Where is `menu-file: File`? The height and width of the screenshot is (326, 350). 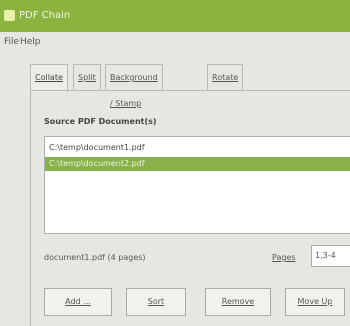
menu-file: File is located at coordinates (11, 42).